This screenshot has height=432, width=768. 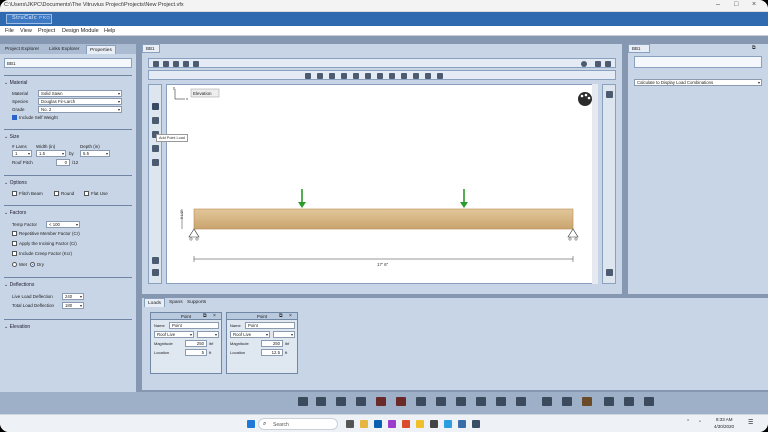 I want to click on column-module-icon, so click(x=421, y=401).